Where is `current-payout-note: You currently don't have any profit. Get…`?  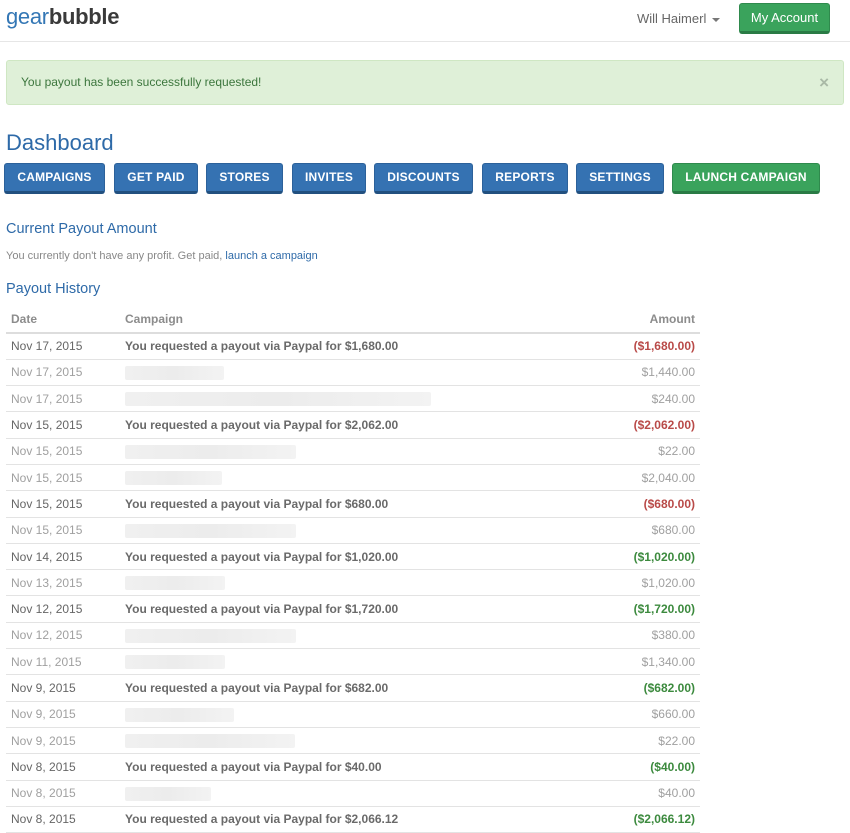
current-payout-note: You currently don't have any profit. Get… is located at coordinates (162, 256).